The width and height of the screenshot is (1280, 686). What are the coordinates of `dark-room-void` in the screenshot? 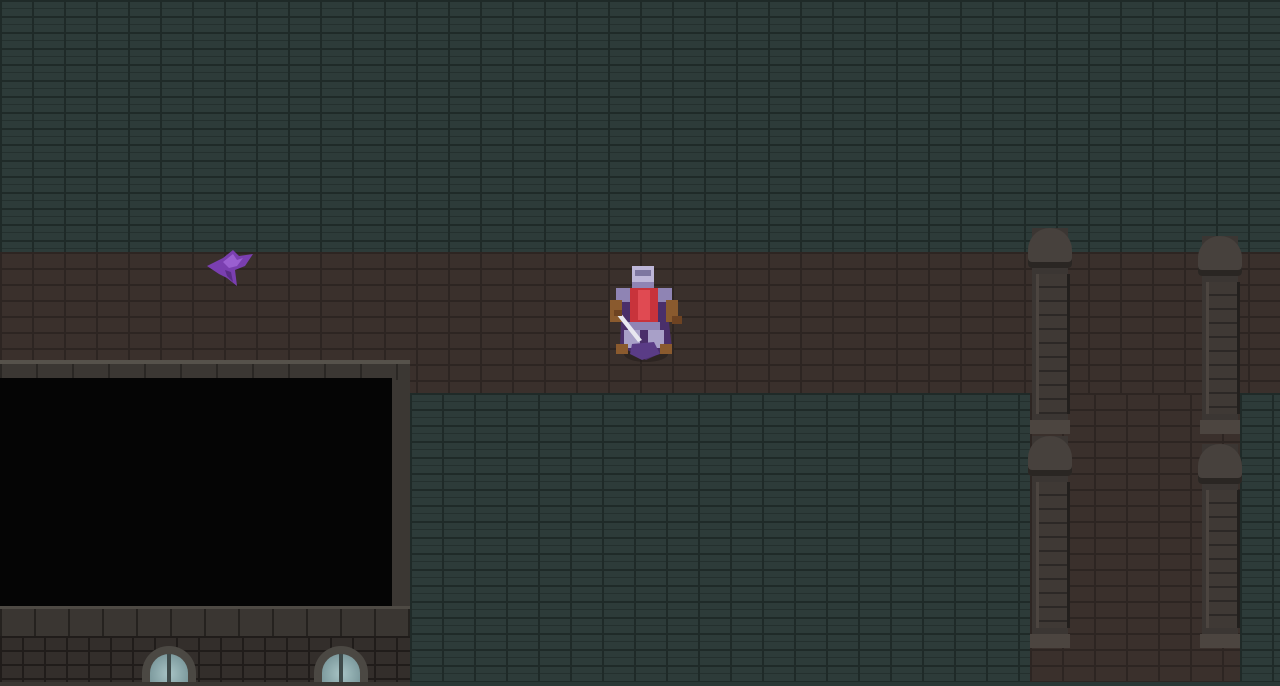 It's located at (196, 492).